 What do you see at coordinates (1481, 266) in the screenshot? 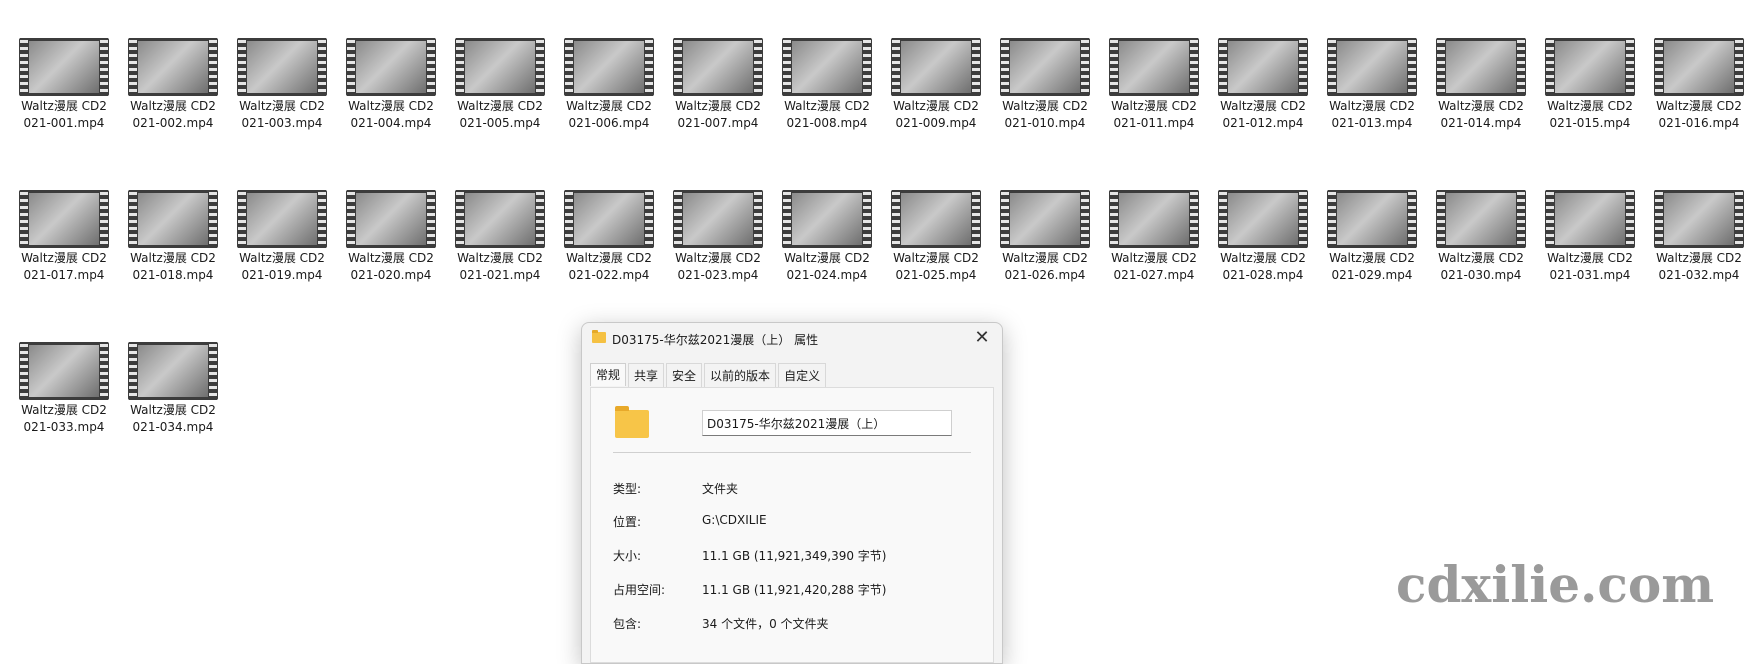
I see `file-name: Waltz漫展 CD2021-030.mp4` at bounding box center [1481, 266].